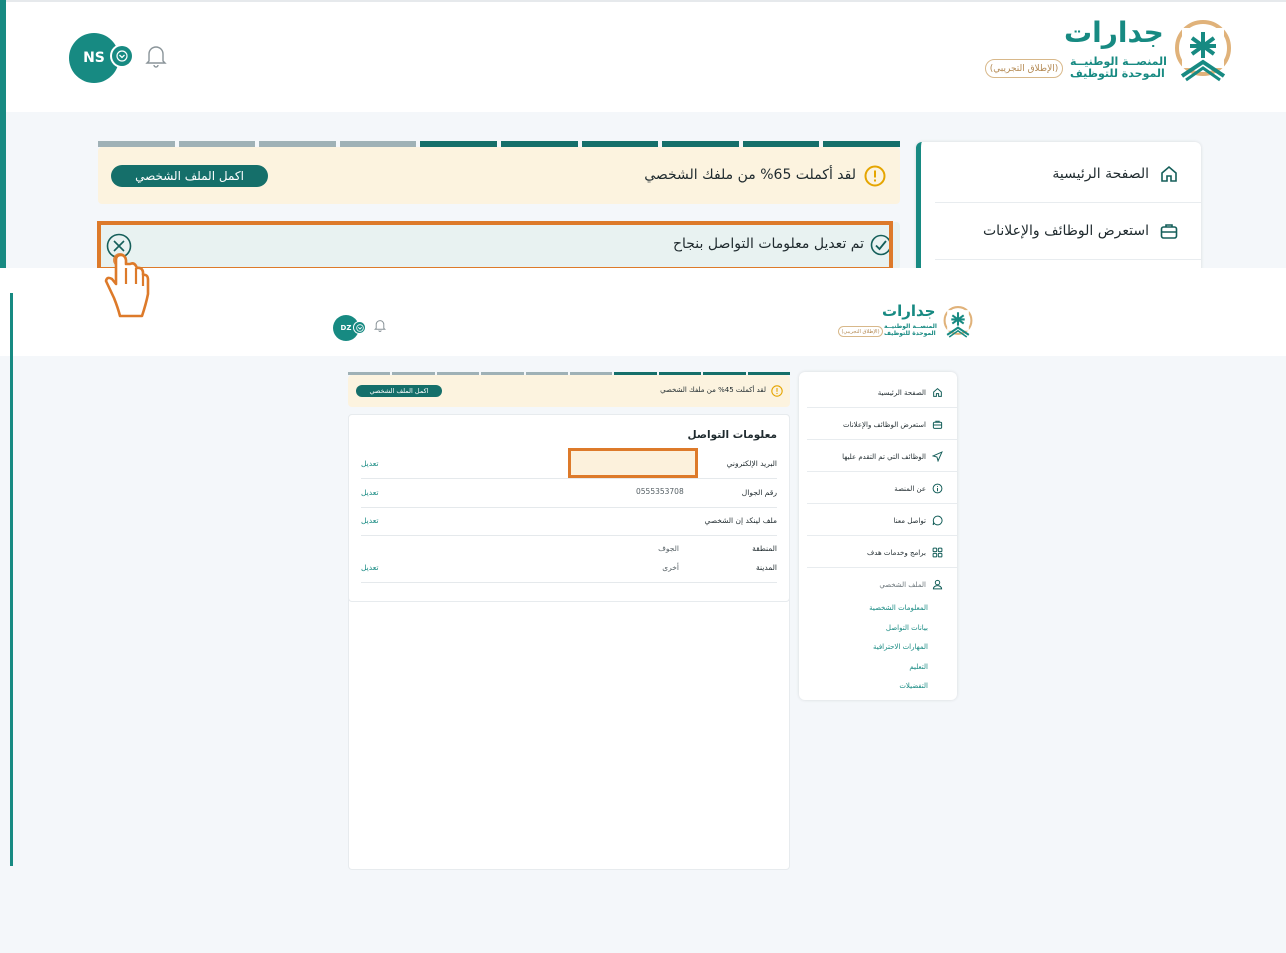 Image resolution: width=1286 pixels, height=953 pixels. Describe the element at coordinates (369, 463) in the screenshot. I see `edit-email-link: تعديل` at that location.